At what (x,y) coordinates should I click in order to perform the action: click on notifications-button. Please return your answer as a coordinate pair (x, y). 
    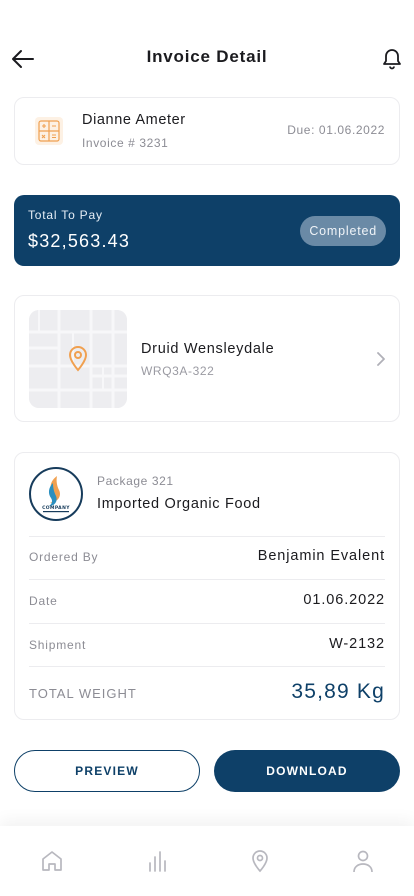
    Looking at the image, I should click on (392, 59).